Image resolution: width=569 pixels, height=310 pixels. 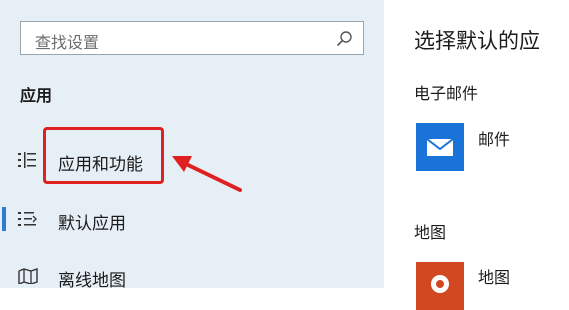 What do you see at coordinates (192, 276) in the screenshot?
I see `sidebar-item-offline-maps: 离线地图` at bounding box center [192, 276].